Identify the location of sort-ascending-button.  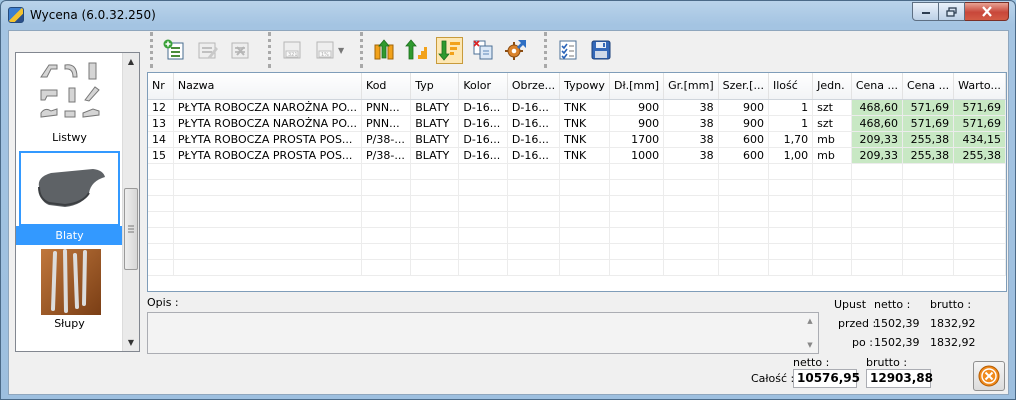
(416, 50).